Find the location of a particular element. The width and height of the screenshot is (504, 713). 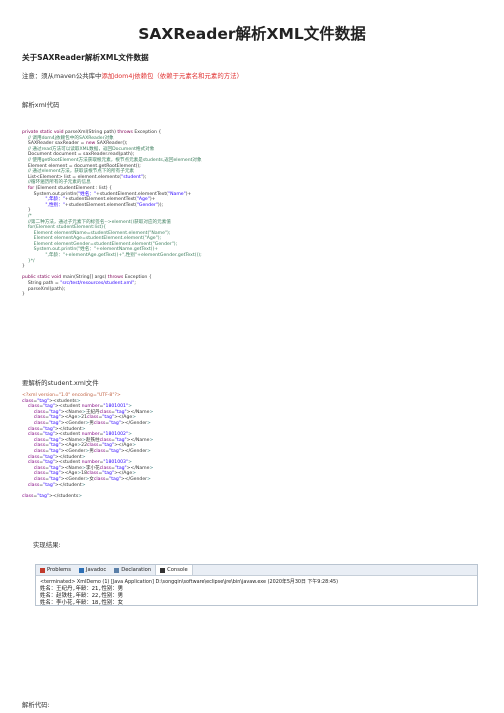

note-highlight: 添加dom4j依赖包（依赖于元素名和元素的方法） is located at coordinates (172, 76).